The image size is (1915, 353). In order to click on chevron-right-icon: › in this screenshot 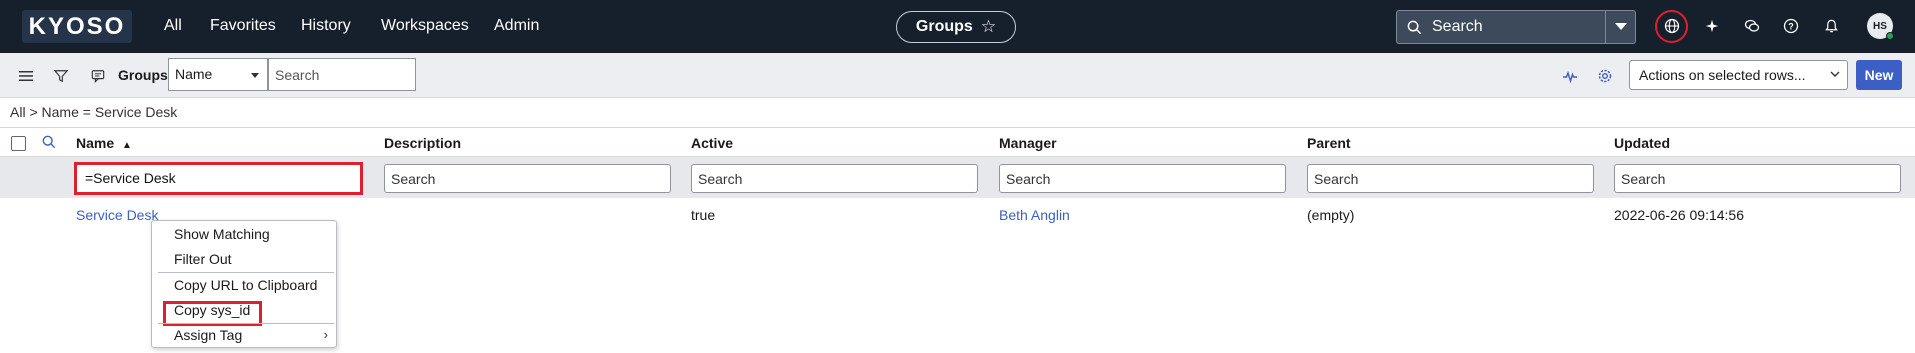, I will do `click(325, 334)`.